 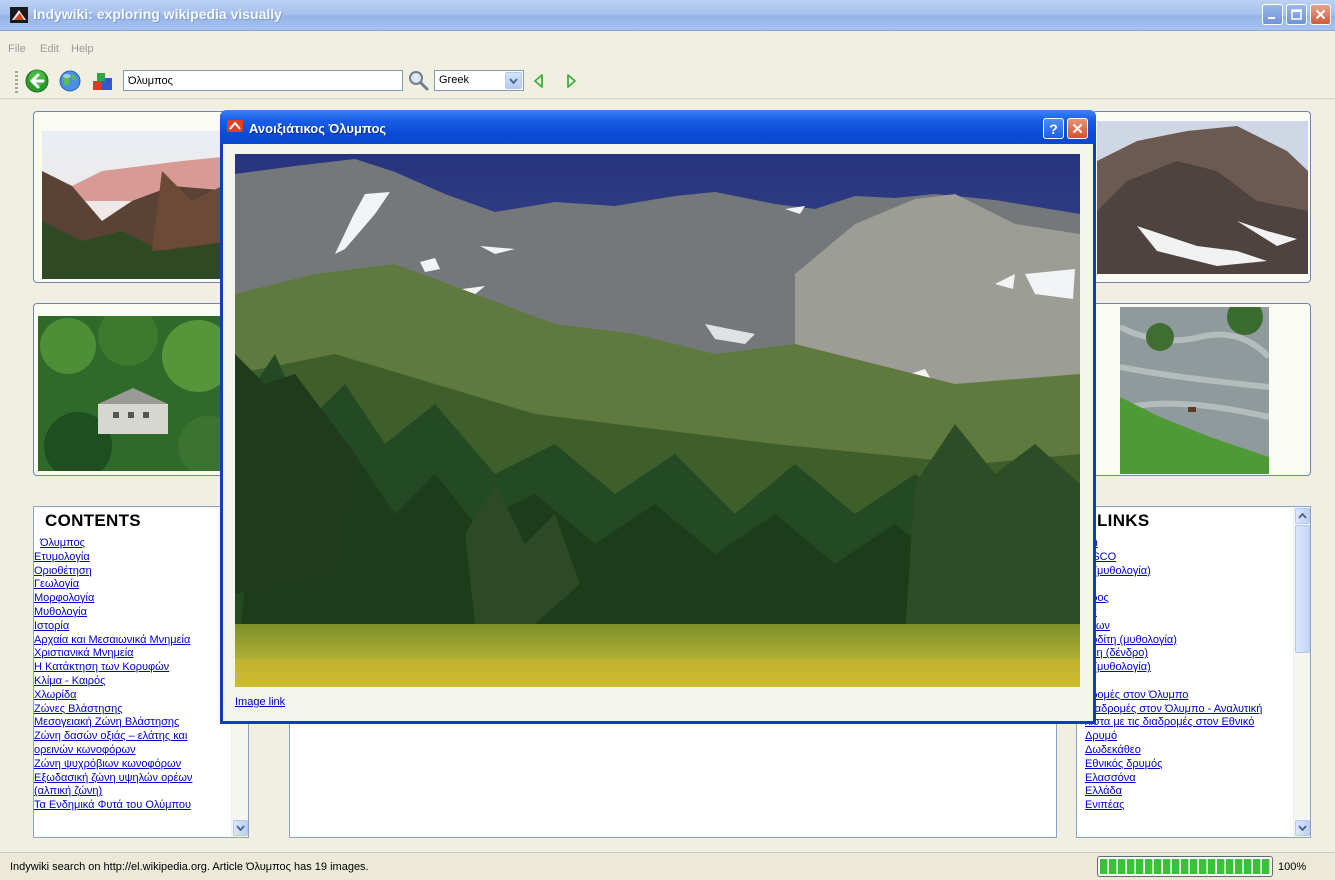 What do you see at coordinates (1188, 779) in the screenshot?
I see `links-link: Ελασσόνα` at bounding box center [1188, 779].